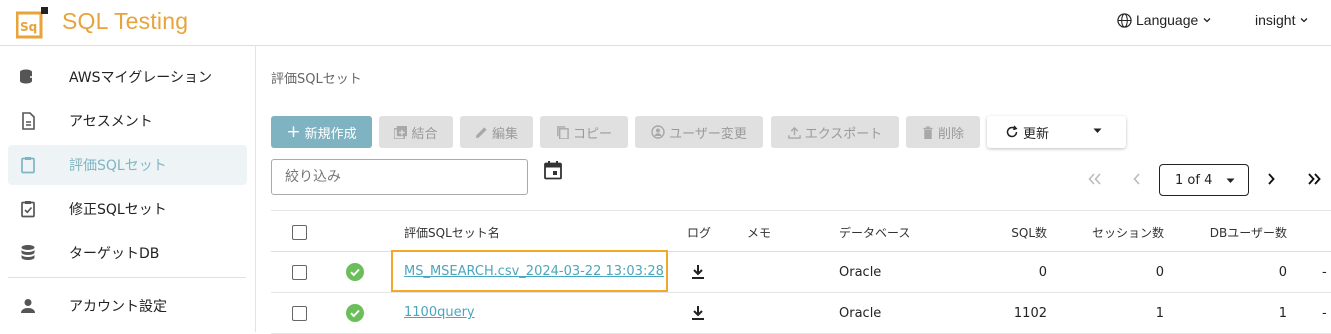  Describe the element at coordinates (28, 252) in the screenshot. I see `database-icon` at that location.